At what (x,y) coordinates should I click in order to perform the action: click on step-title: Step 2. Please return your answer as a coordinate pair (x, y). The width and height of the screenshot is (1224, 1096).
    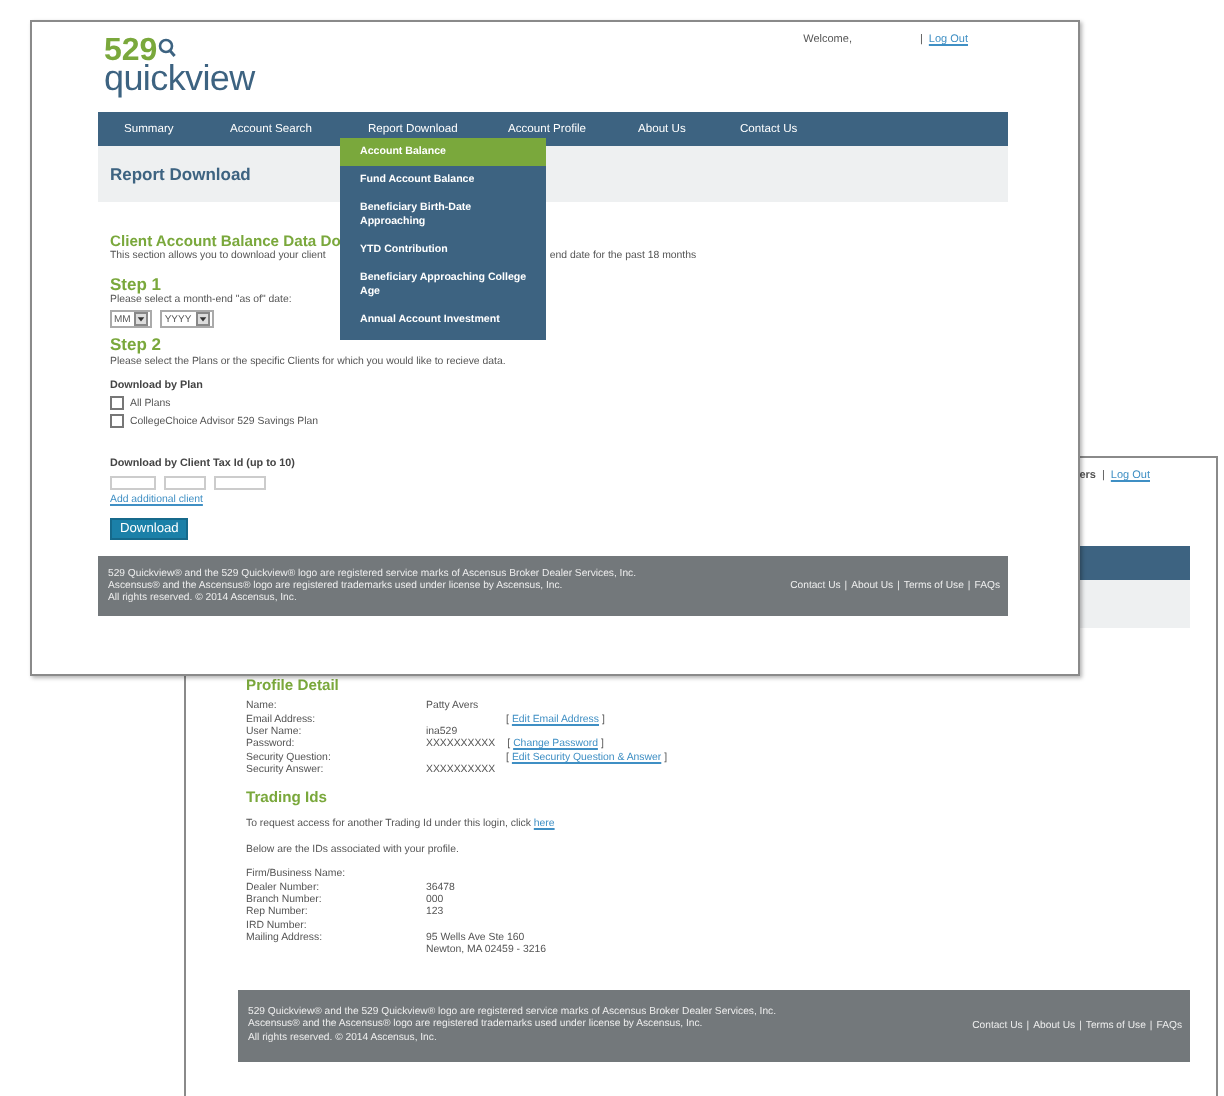
    Looking at the image, I should click on (136, 346).